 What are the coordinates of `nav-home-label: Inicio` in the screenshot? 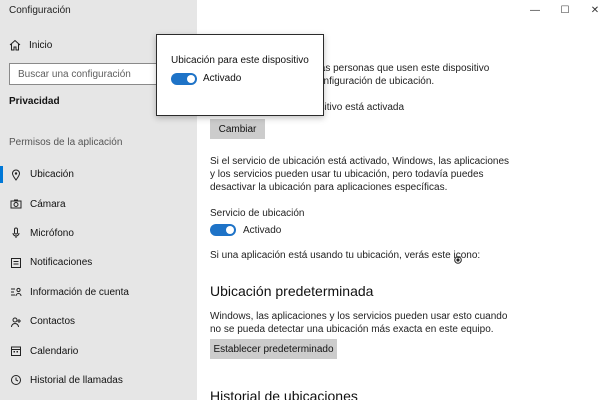 It's located at (41, 45).